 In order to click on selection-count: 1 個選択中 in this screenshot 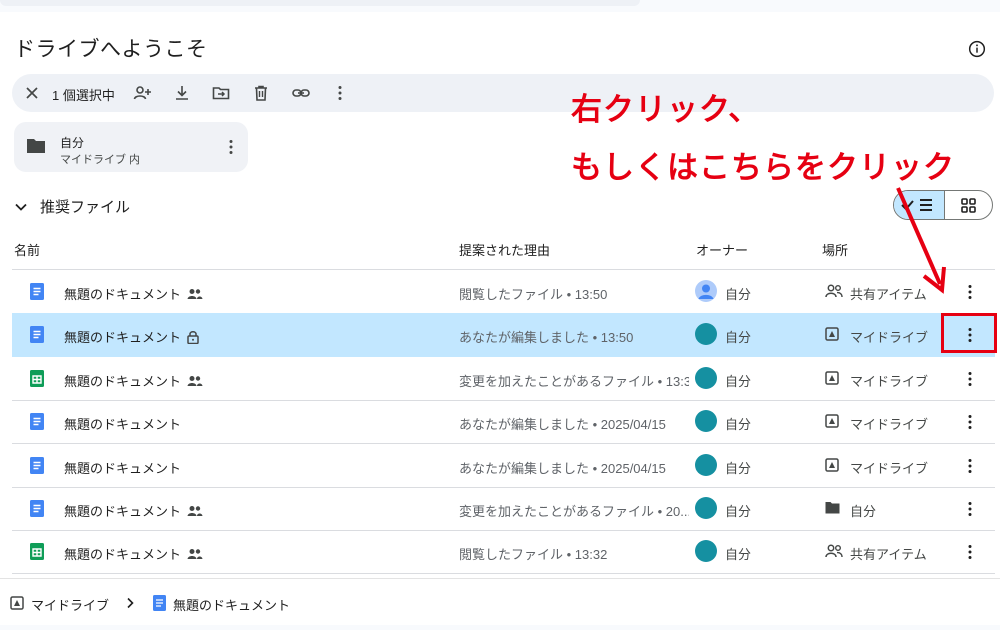, I will do `click(83, 95)`.